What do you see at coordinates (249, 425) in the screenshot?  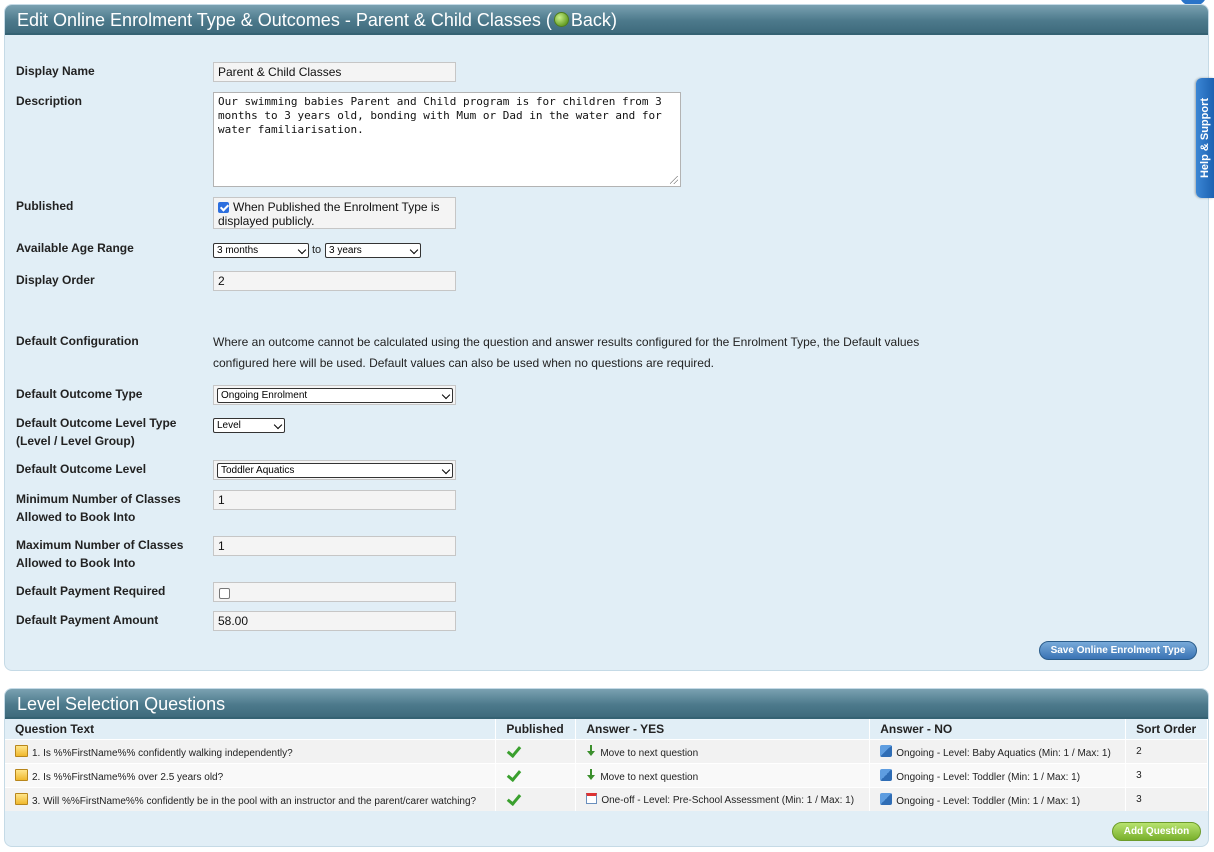 I see `outcome-level-type-select: Level` at bounding box center [249, 425].